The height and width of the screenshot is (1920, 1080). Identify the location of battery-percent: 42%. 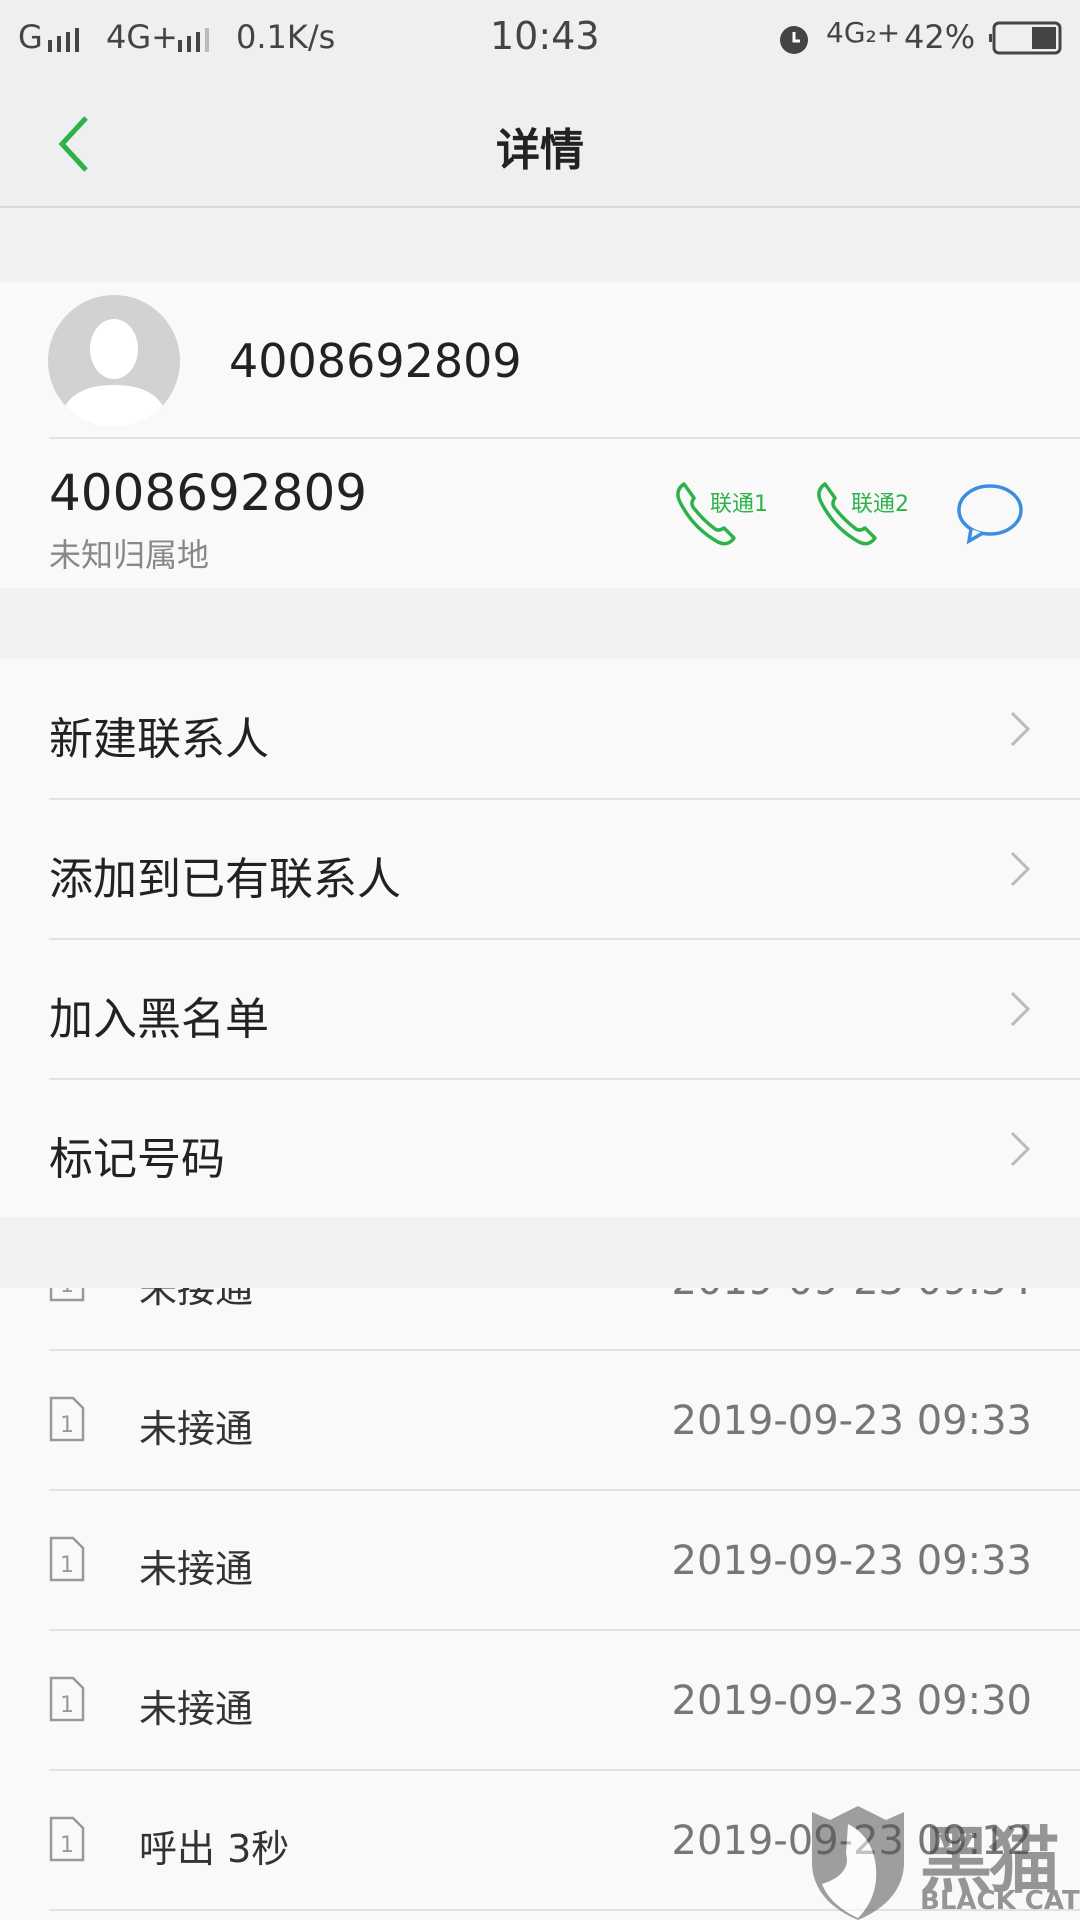
(940, 37).